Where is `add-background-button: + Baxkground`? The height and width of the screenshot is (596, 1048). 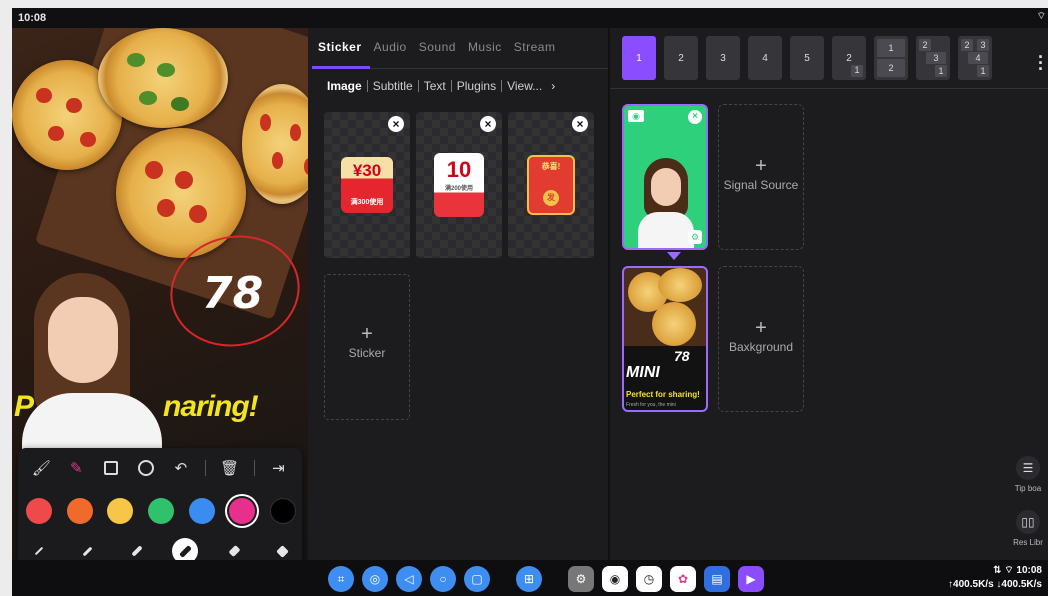 add-background-button: + Baxkground is located at coordinates (761, 339).